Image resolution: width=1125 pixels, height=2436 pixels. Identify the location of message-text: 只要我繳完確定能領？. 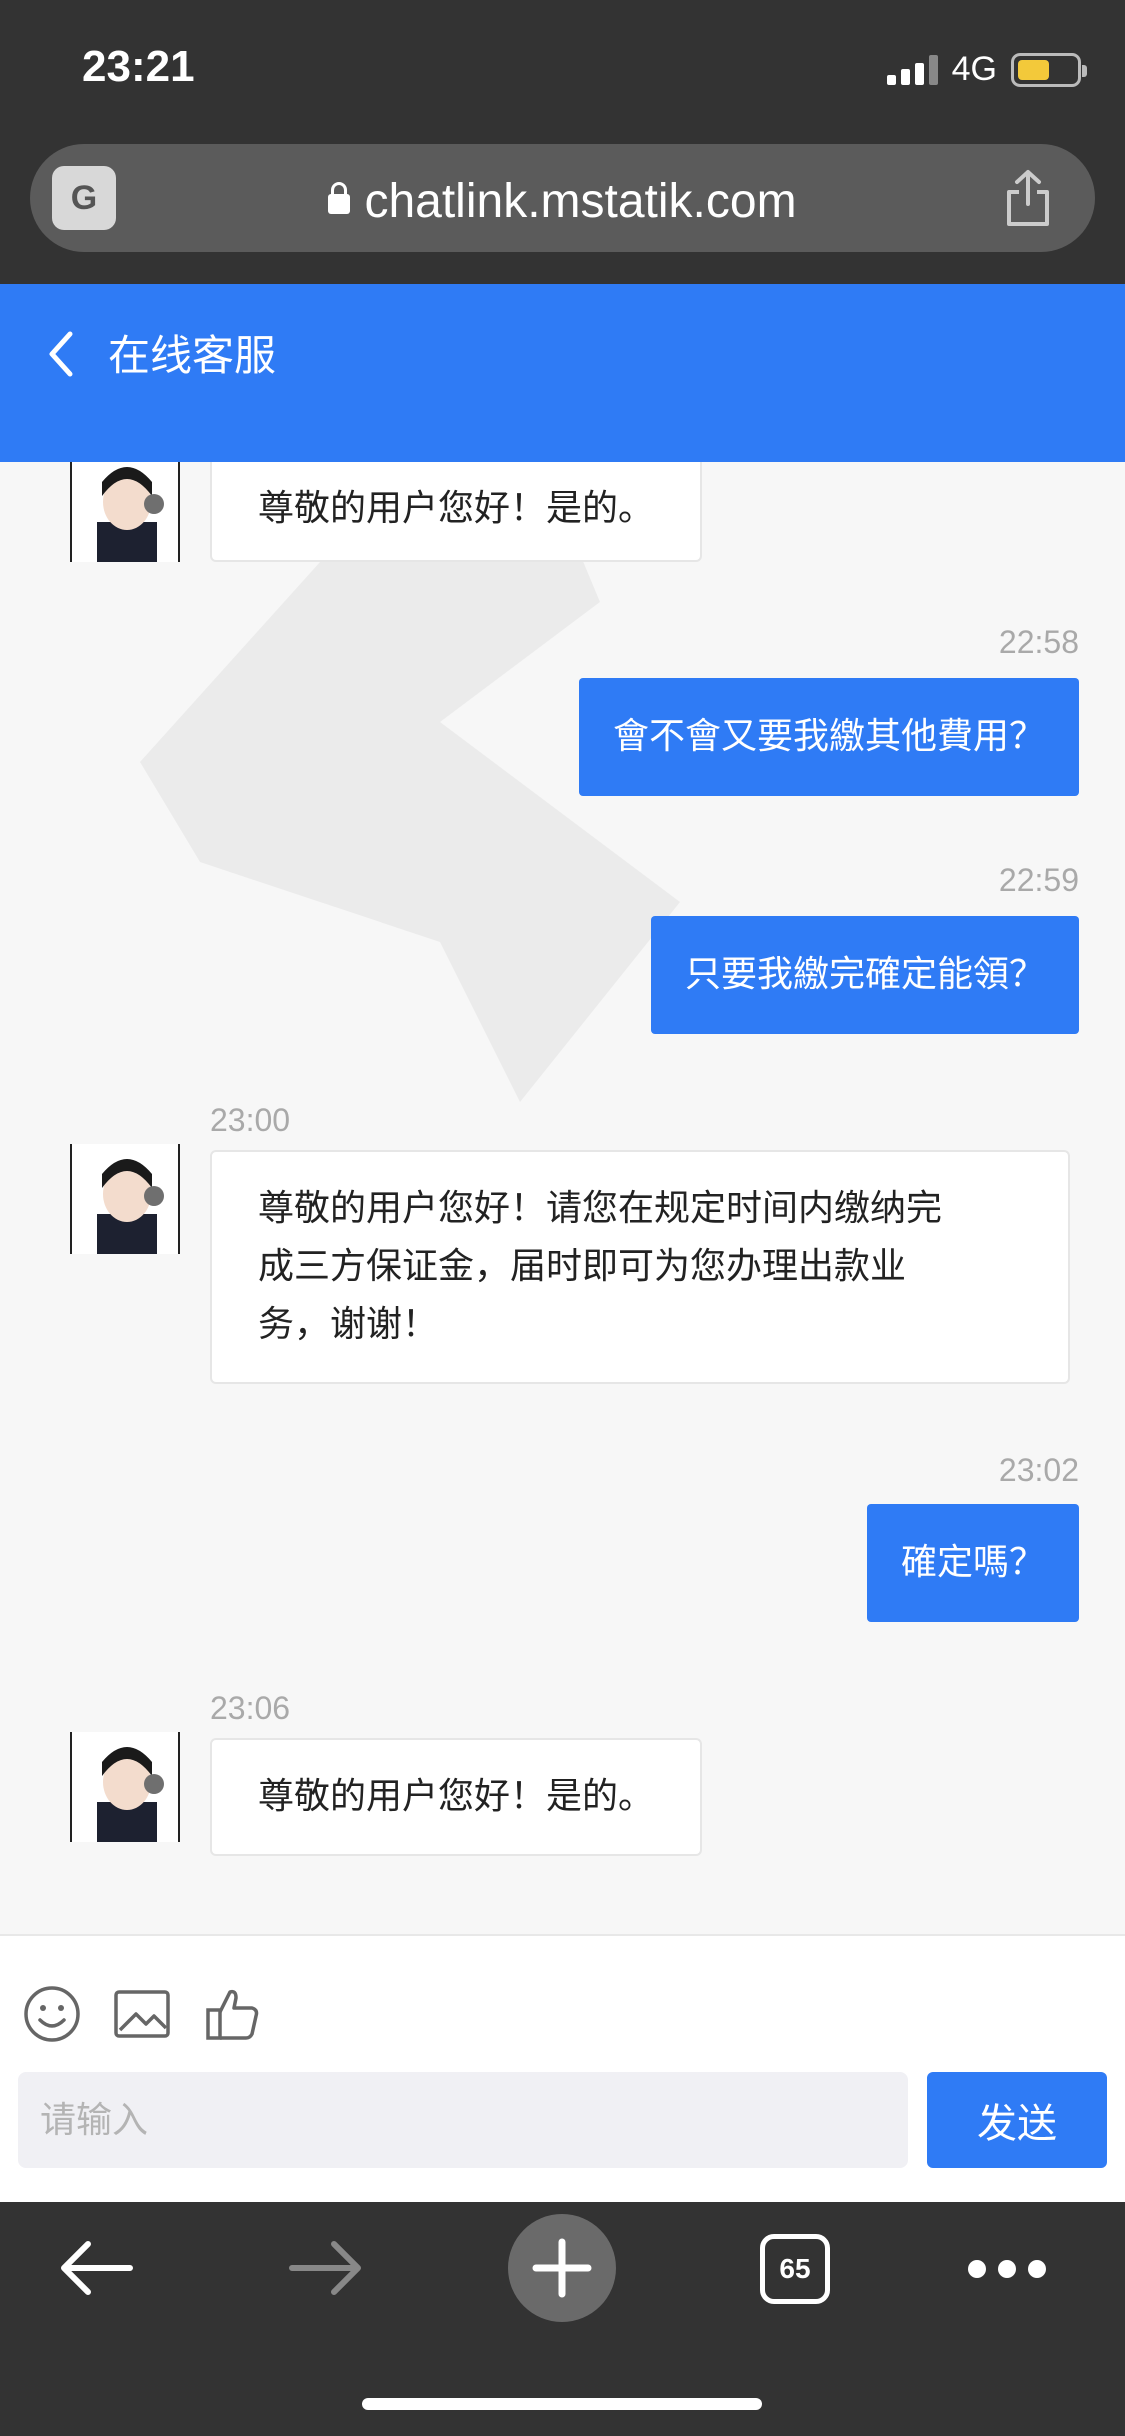
(864, 974).